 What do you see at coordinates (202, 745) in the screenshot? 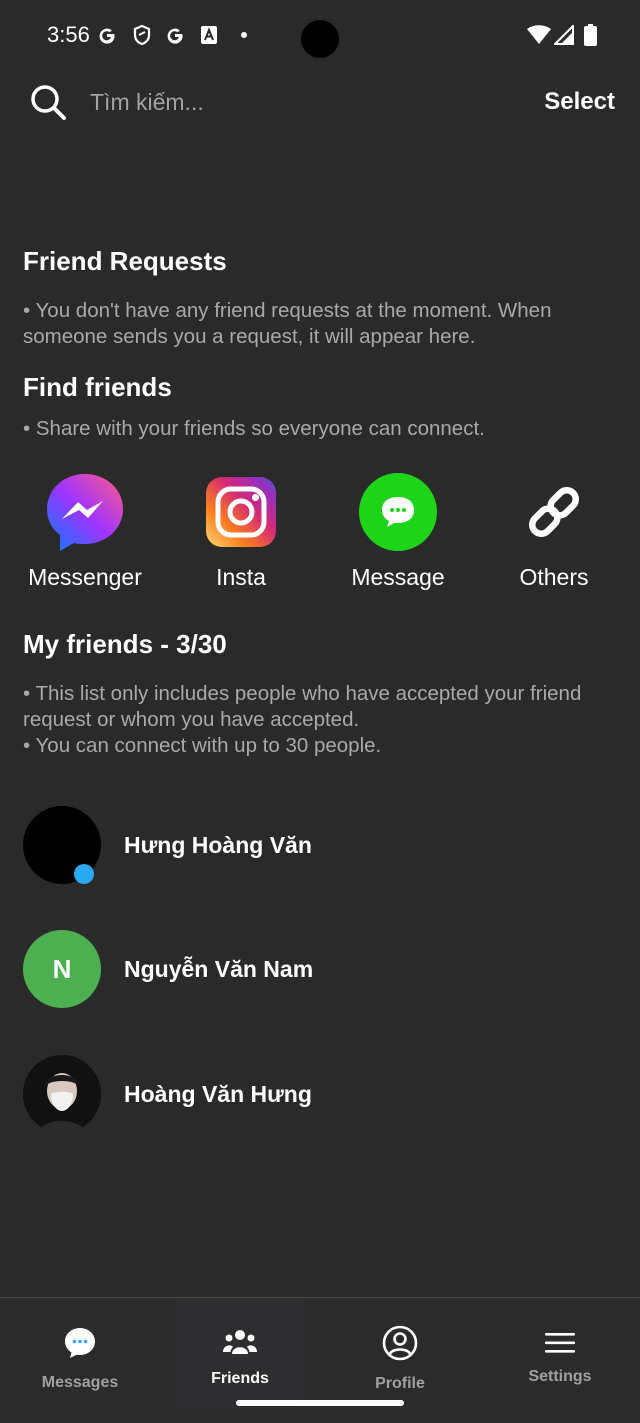
I see `my-friends-limit-text: • You can connect with up to 30 people.` at bounding box center [202, 745].